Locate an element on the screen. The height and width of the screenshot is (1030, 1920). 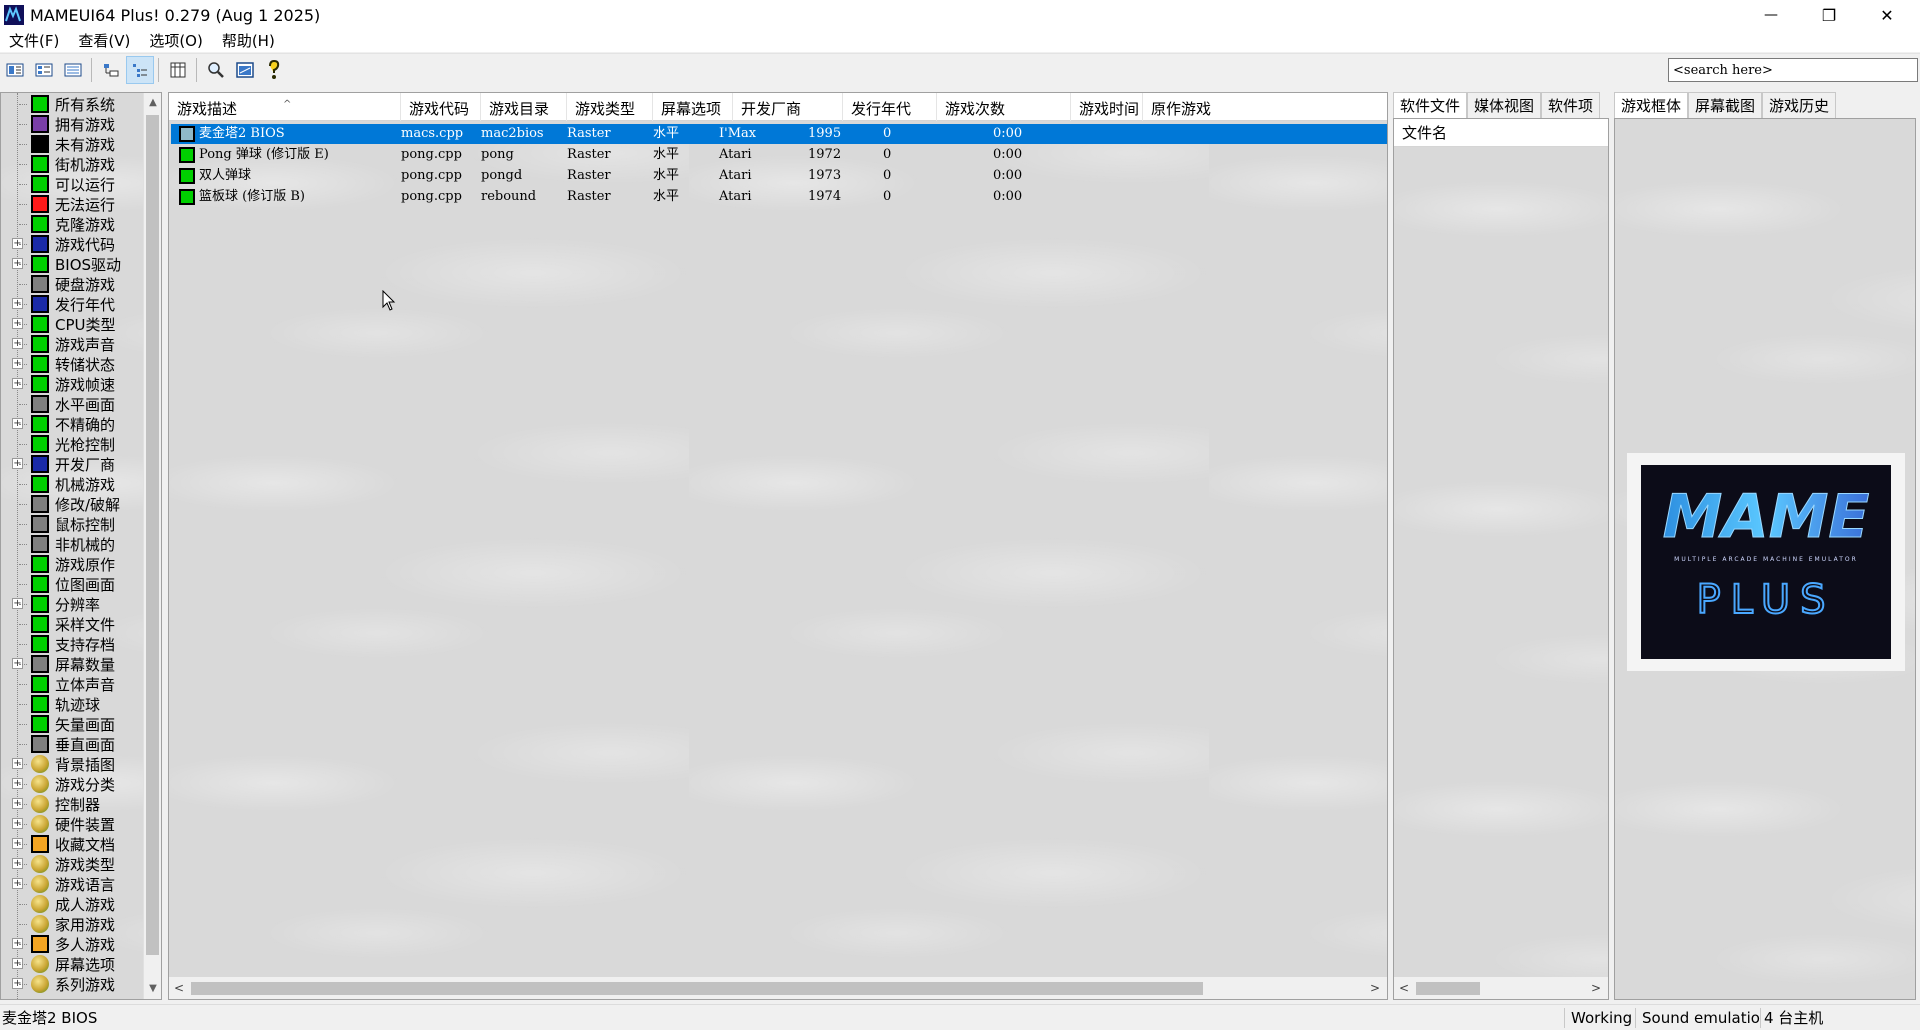
game-status-icon is located at coordinates (187, 134).